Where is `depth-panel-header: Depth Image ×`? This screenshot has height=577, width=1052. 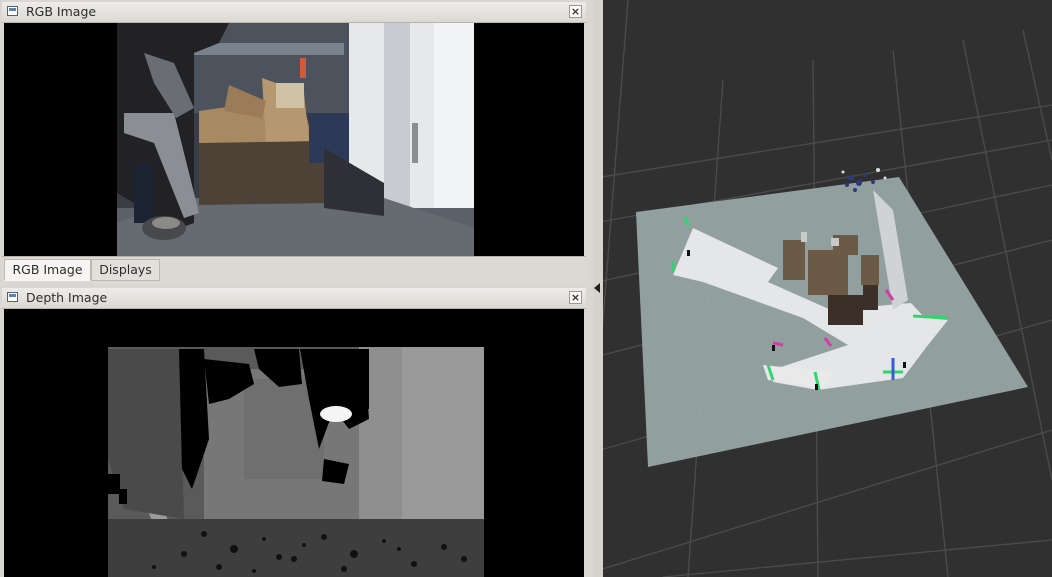
depth-panel-header: Depth Image × is located at coordinates (294, 298).